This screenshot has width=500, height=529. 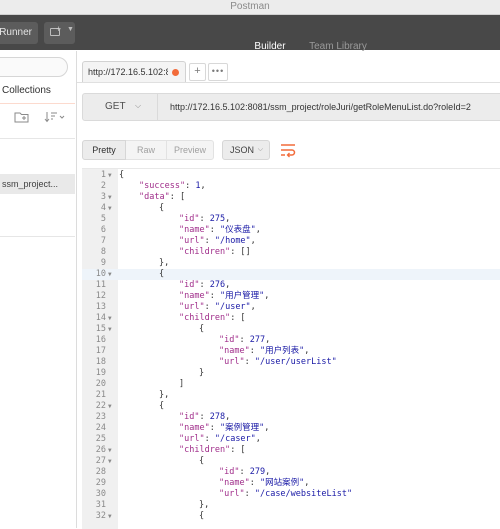 I want to click on runner-button: Runner, so click(x=19, y=33).